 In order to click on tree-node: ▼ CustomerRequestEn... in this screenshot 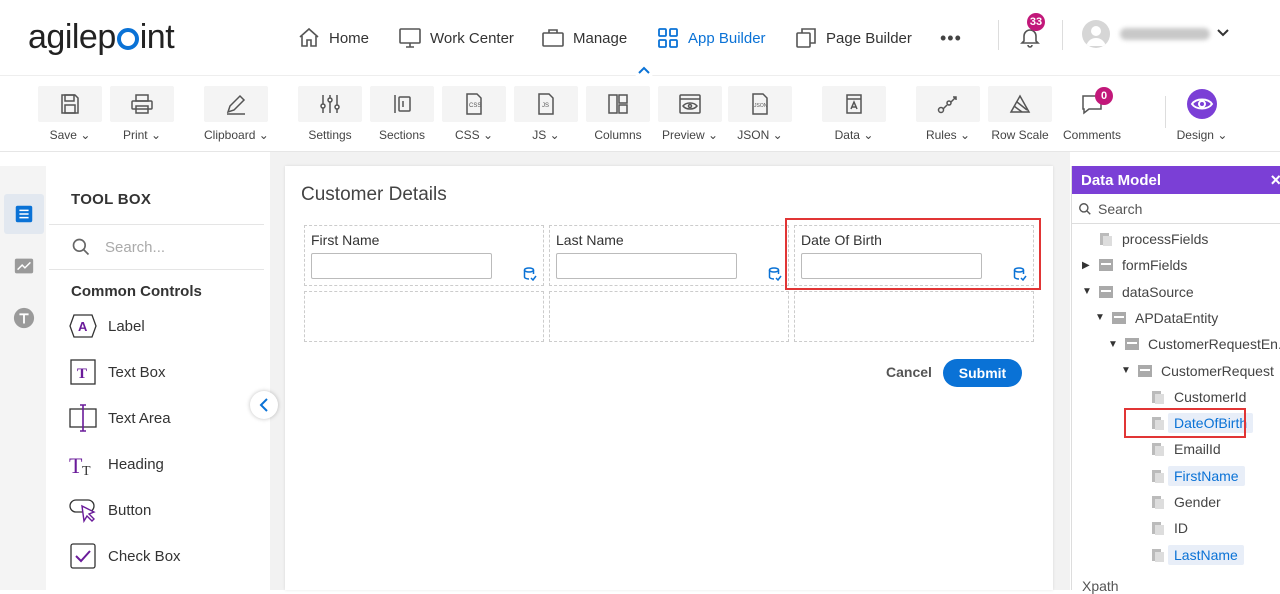, I will do `click(1194, 344)`.